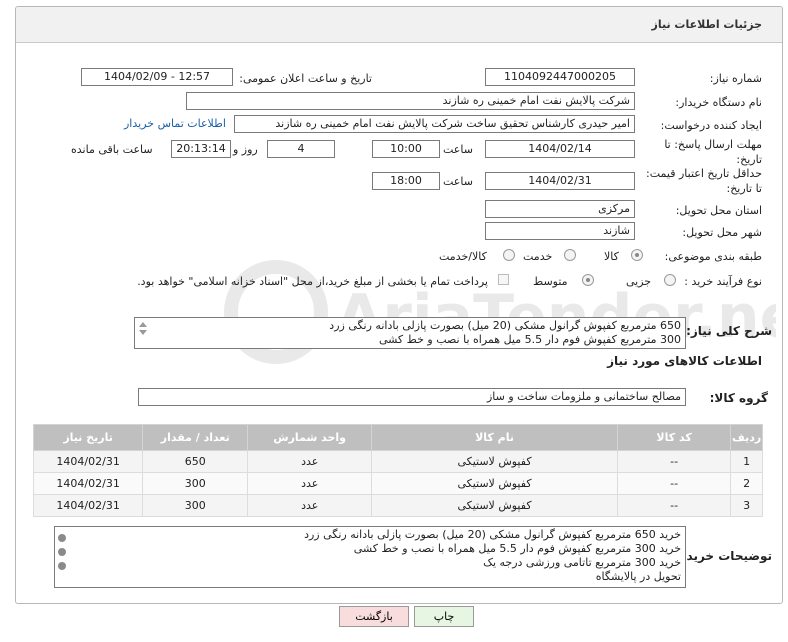 Image resolution: width=788 pixels, height=642 pixels. What do you see at coordinates (201, 149) in the screenshot?
I see `remaining-time-field: 20:13:14` at bounding box center [201, 149].